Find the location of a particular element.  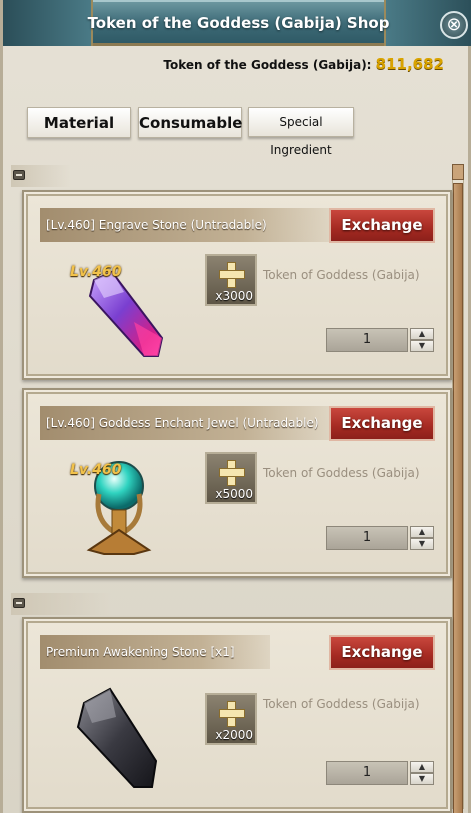

title-bar: Token of the Goddess (Gabija) Shop ⊗ is located at coordinates (237, 23).